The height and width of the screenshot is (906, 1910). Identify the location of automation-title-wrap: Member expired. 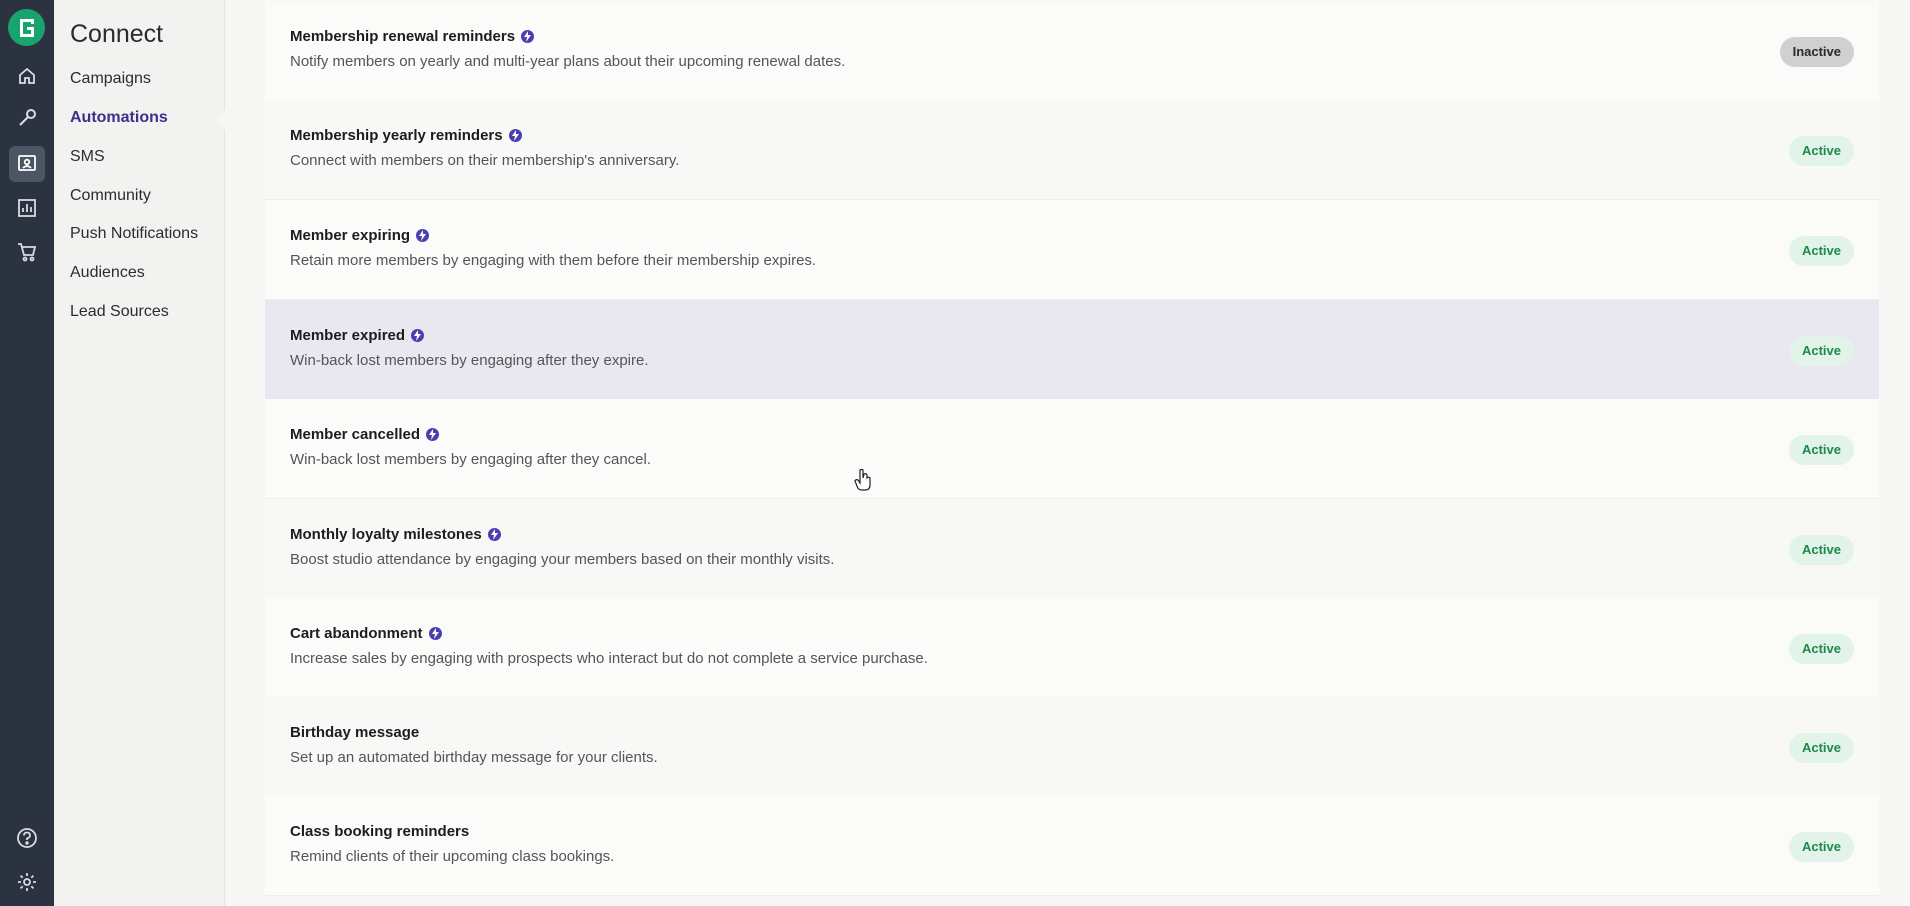
(357, 335).